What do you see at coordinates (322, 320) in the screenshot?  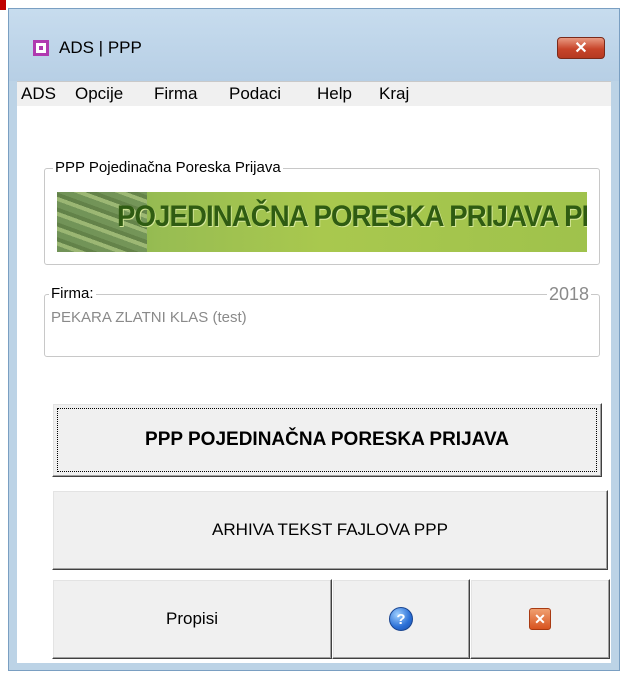 I see `firma-group: Firma: 2018 PEKARA ZLATNI KLAS (test)` at bounding box center [322, 320].